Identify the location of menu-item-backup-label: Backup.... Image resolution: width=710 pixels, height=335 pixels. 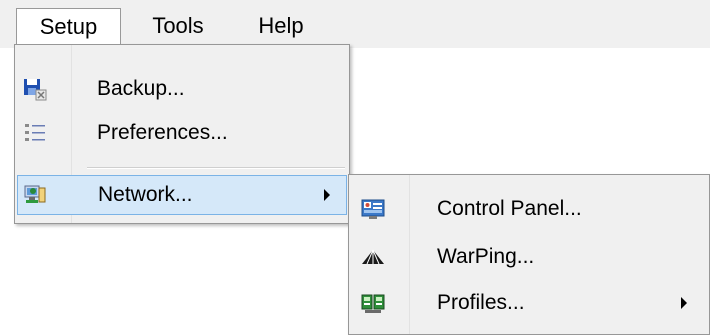
(141, 88).